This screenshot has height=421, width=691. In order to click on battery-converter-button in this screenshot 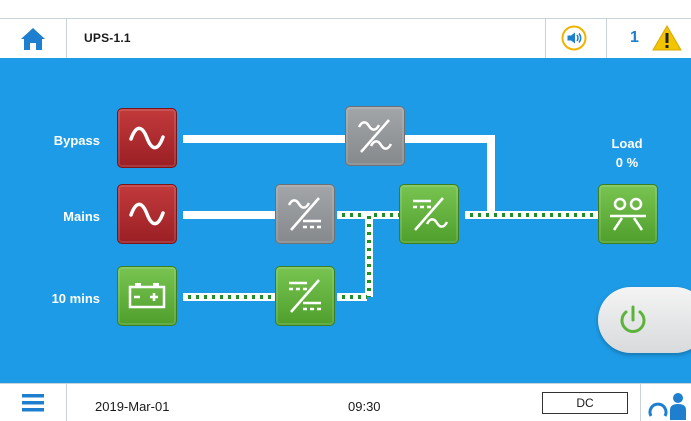, I will do `click(305, 296)`.